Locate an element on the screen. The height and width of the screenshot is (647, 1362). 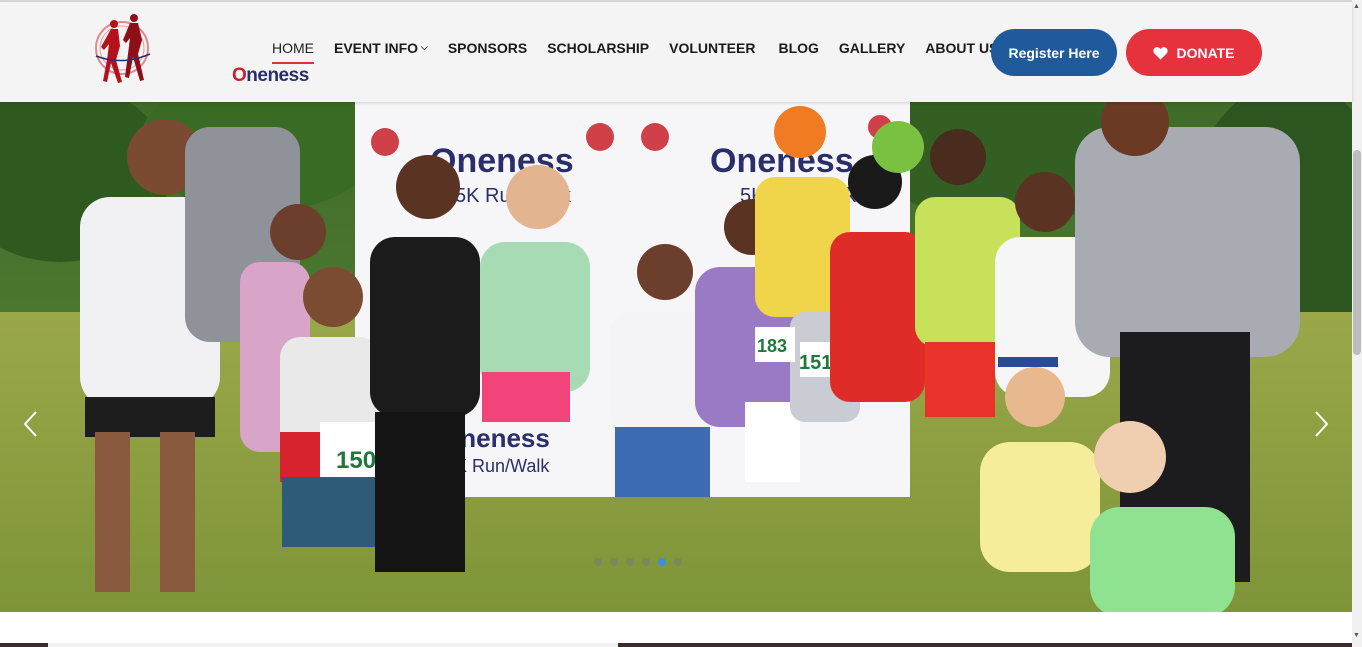
logo-wordmark: Oneness is located at coordinates (270, 76).